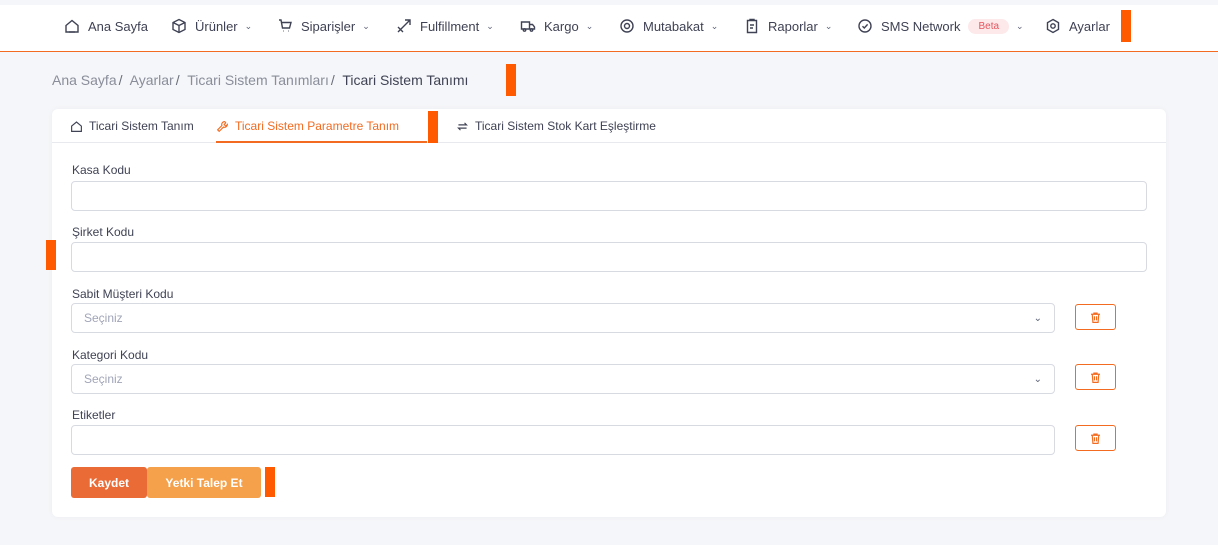 Image resolution: width=1218 pixels, height=545 pixels. I want to click on nav-products-label: Ürünler, so click(216, 26).